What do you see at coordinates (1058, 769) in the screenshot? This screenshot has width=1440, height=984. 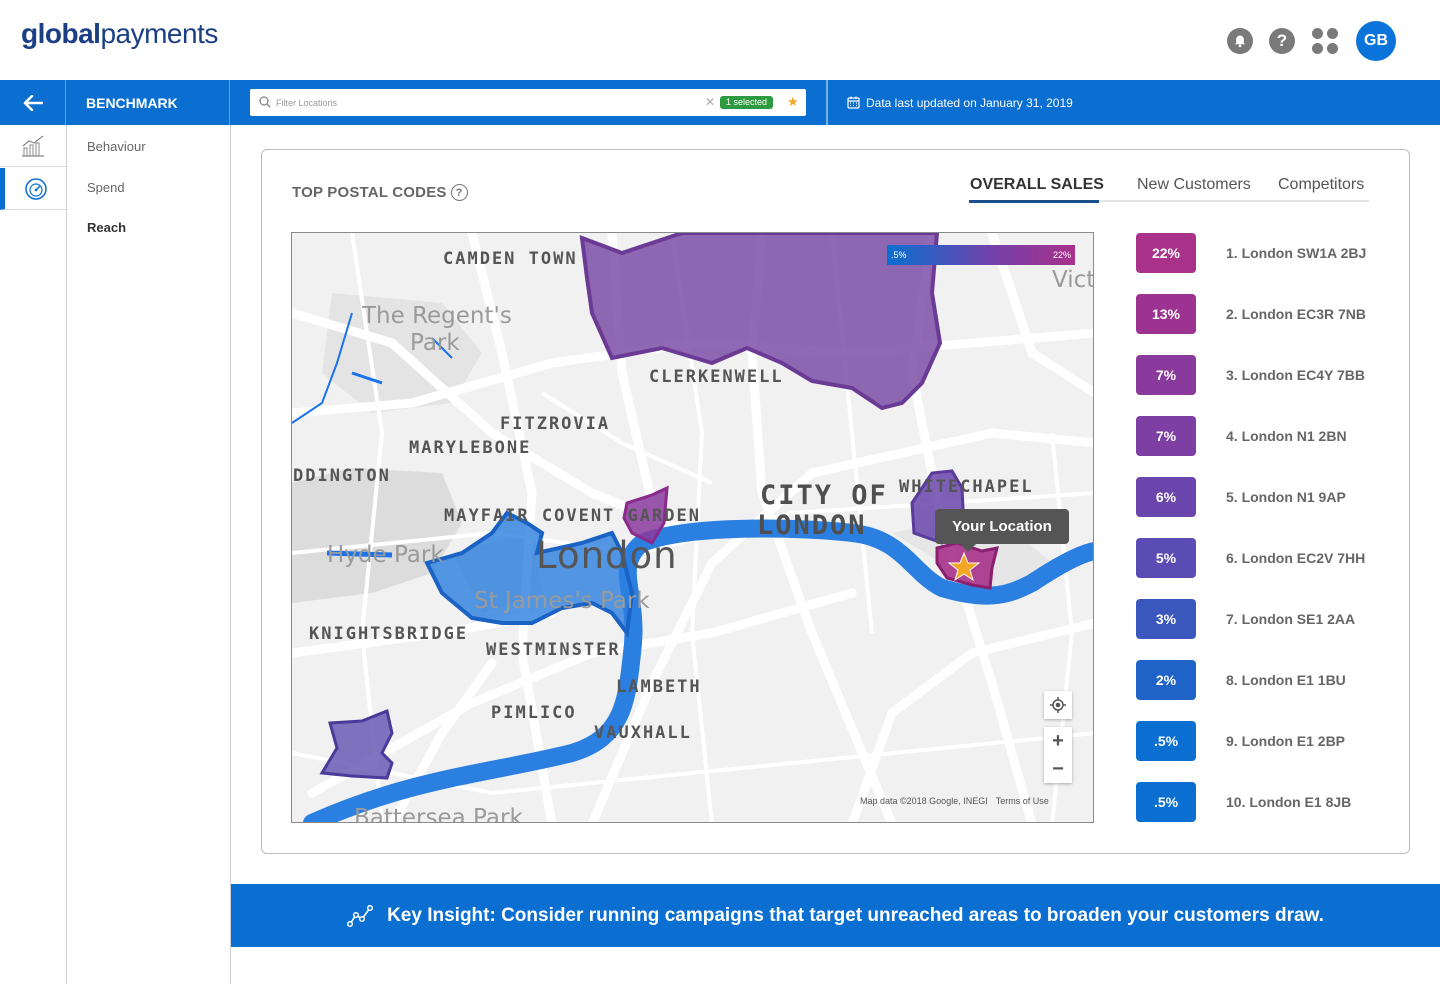 I see `zoom-out-button: −` at bounding box center [1058, 769].